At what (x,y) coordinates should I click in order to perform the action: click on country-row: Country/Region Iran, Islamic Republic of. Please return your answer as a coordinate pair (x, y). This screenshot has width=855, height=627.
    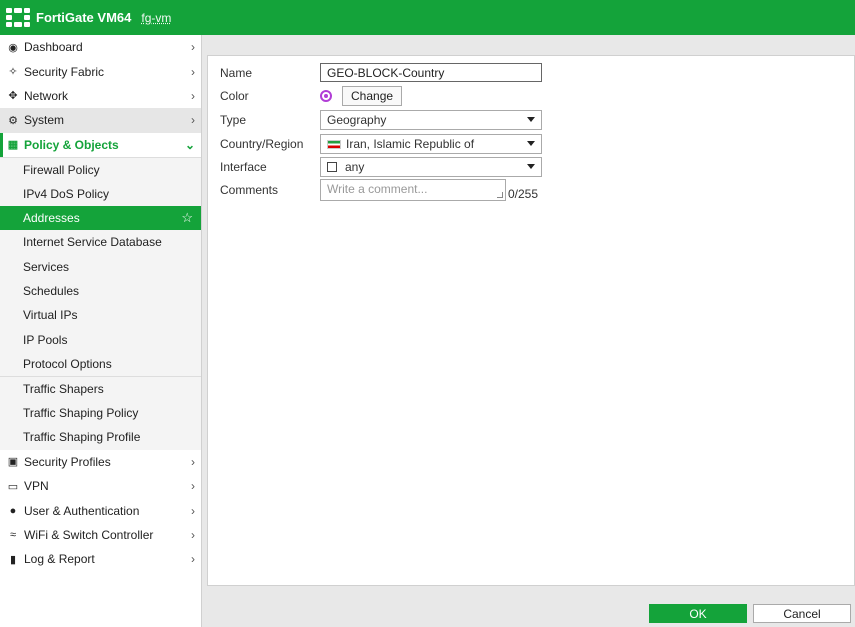
    Looking at the image, I should click on (381, 144).